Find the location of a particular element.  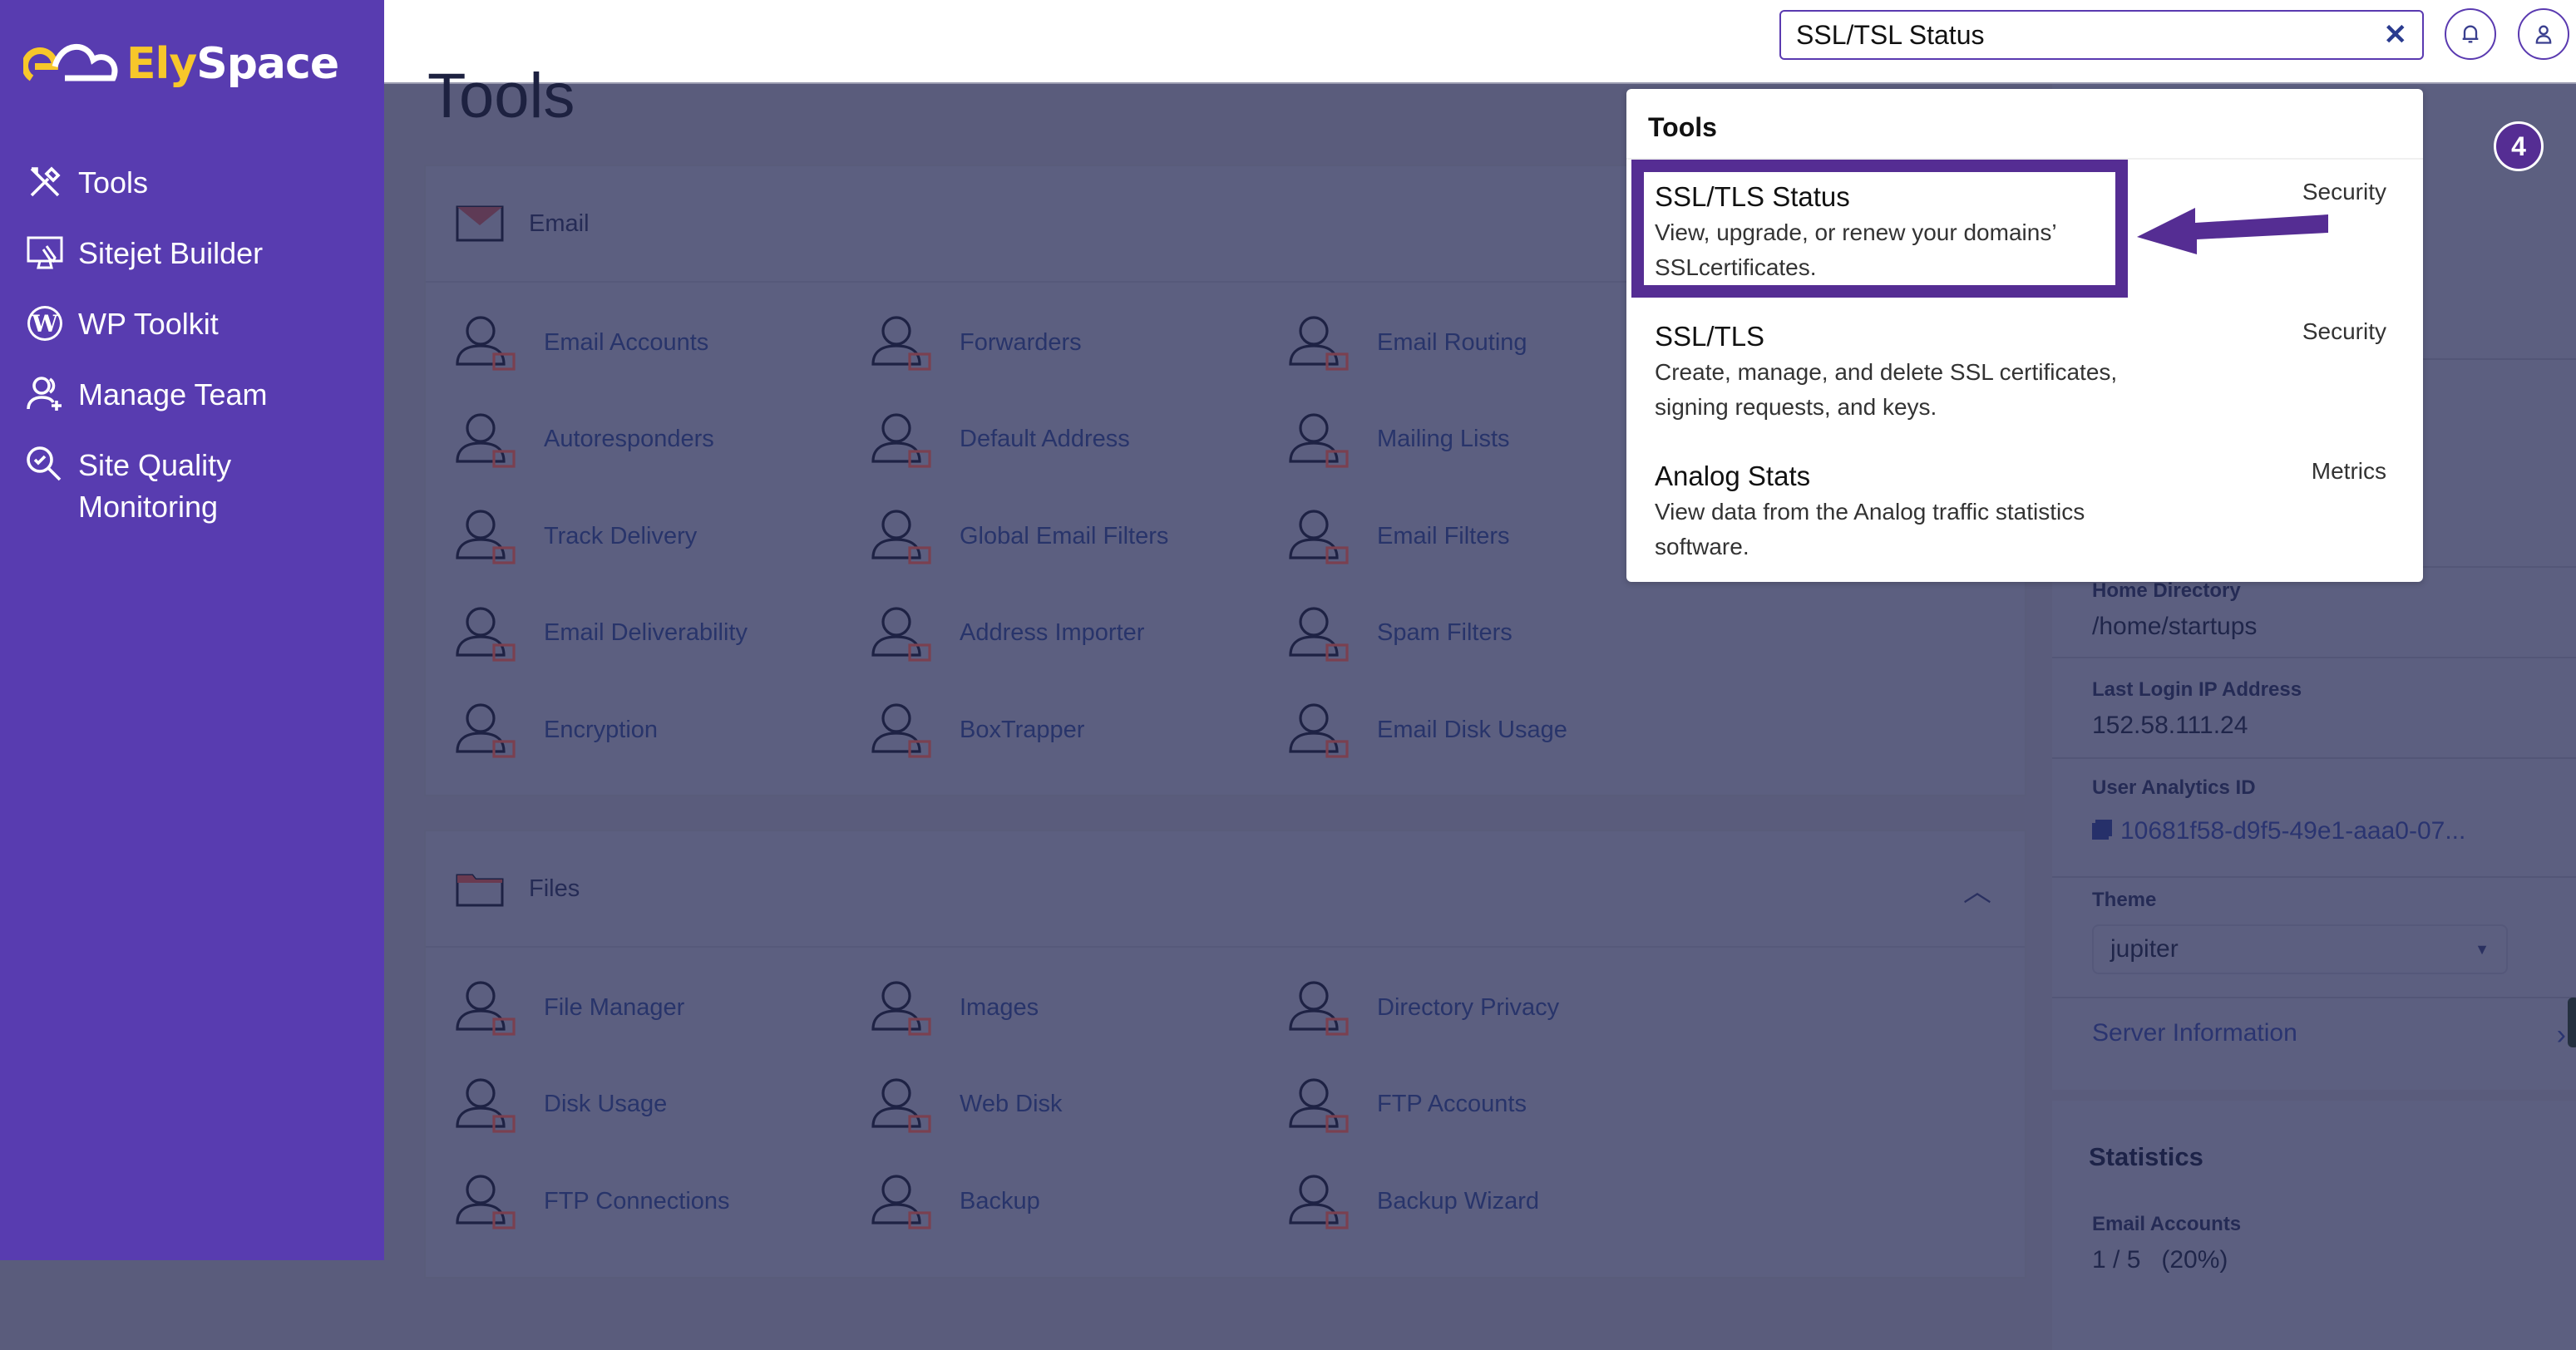

tool-item-email-routing: Email Routing is located at coordinates (1405, 342).